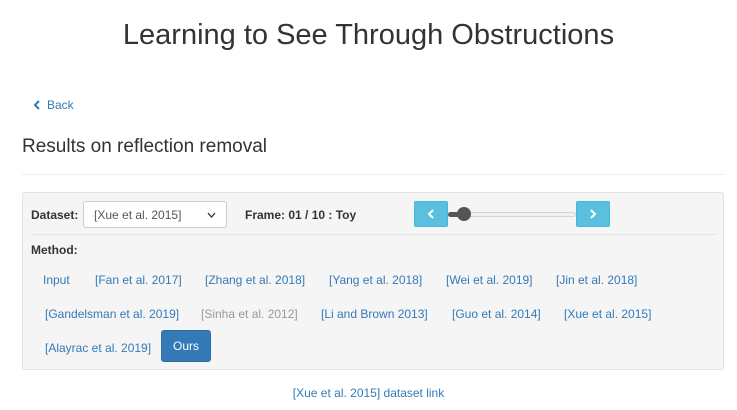 The image size is (737, 410). I want to click on method-fan-2017: [Fan et al. 2017], so click(138, 280).